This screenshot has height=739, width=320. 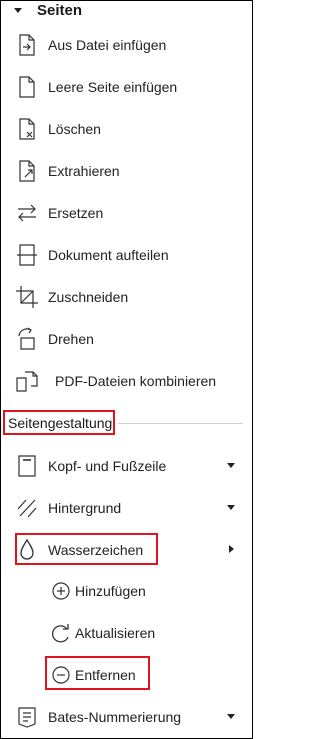 I want to click on menu-item-replace: Ersetzen, so click(x=125, y=213).